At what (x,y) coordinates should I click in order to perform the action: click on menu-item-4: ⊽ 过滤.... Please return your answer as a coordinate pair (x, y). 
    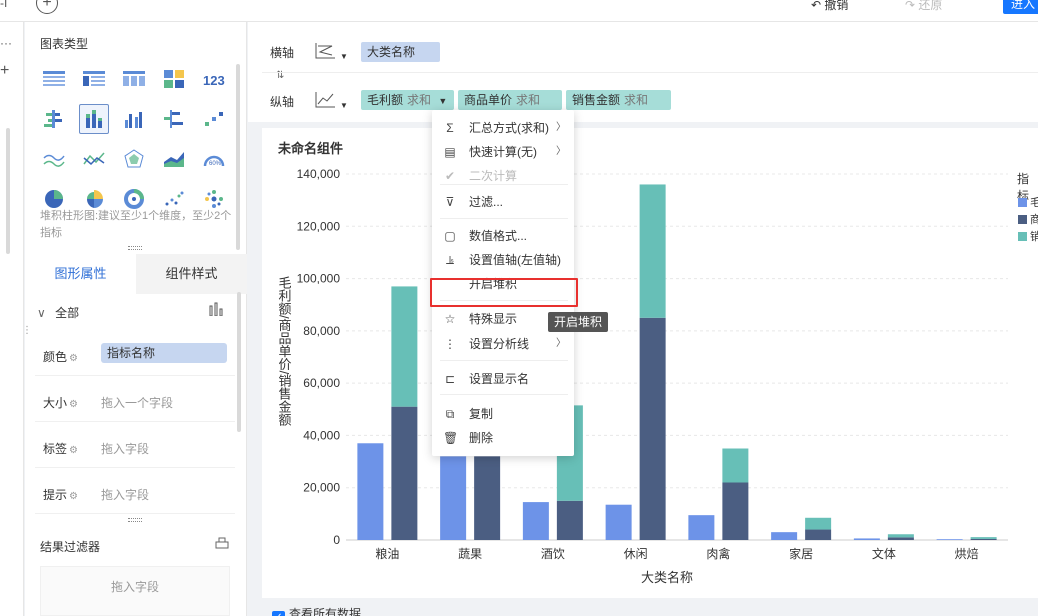
    Looking at the image, I should click on (503, 202).